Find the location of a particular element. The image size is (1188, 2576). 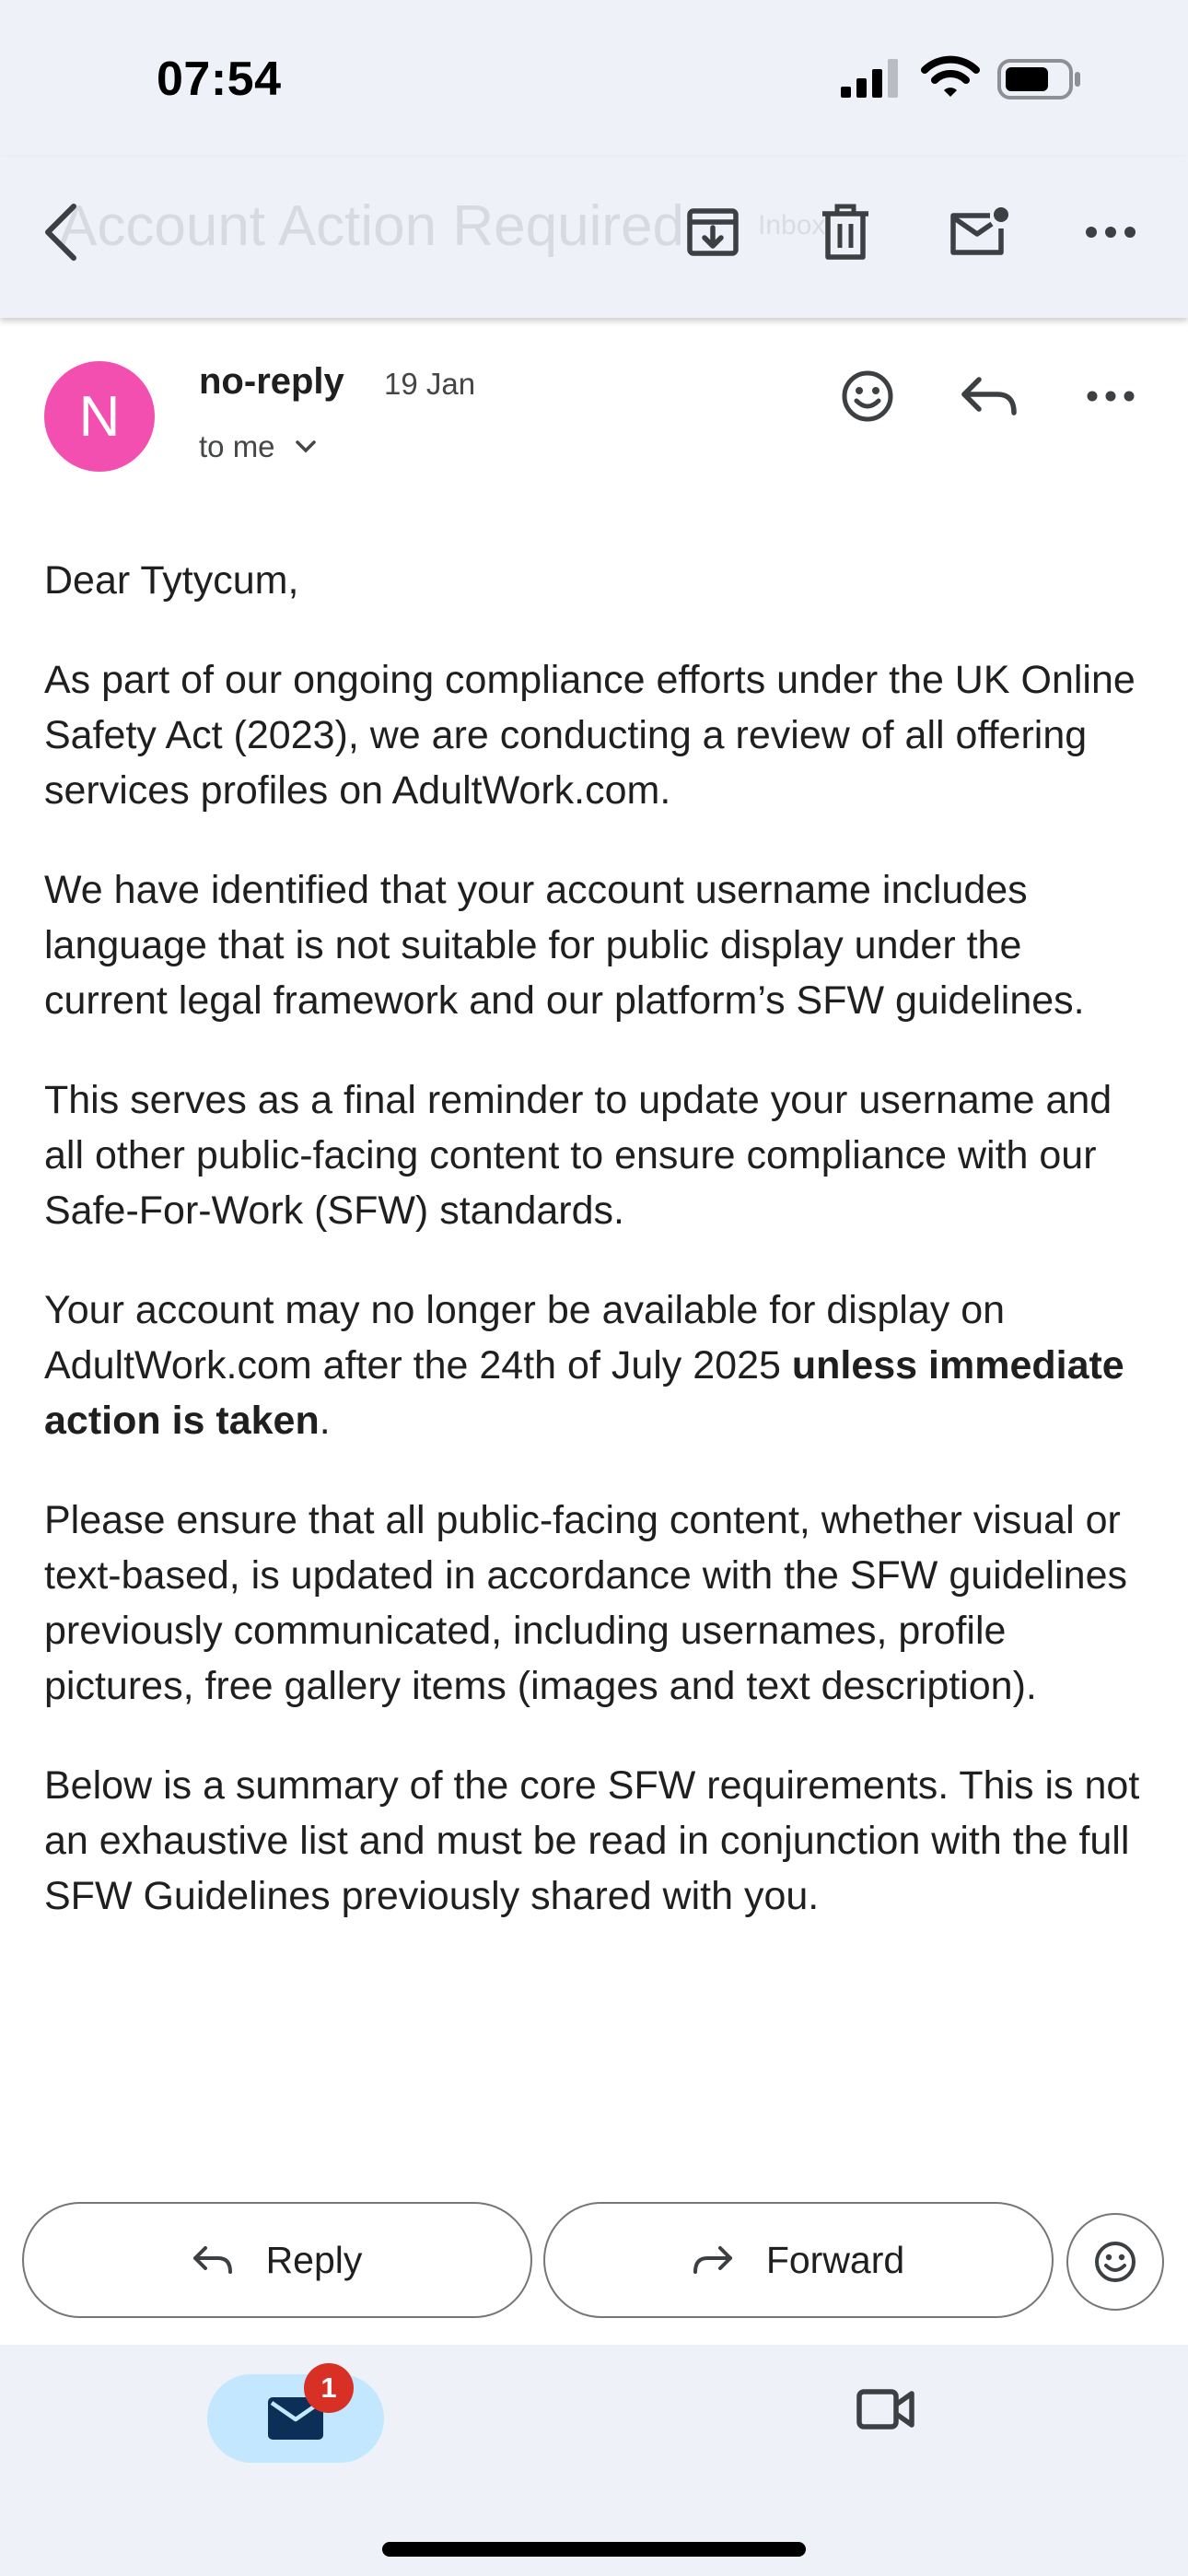

react-button is located at coordinates (1115, 2262).